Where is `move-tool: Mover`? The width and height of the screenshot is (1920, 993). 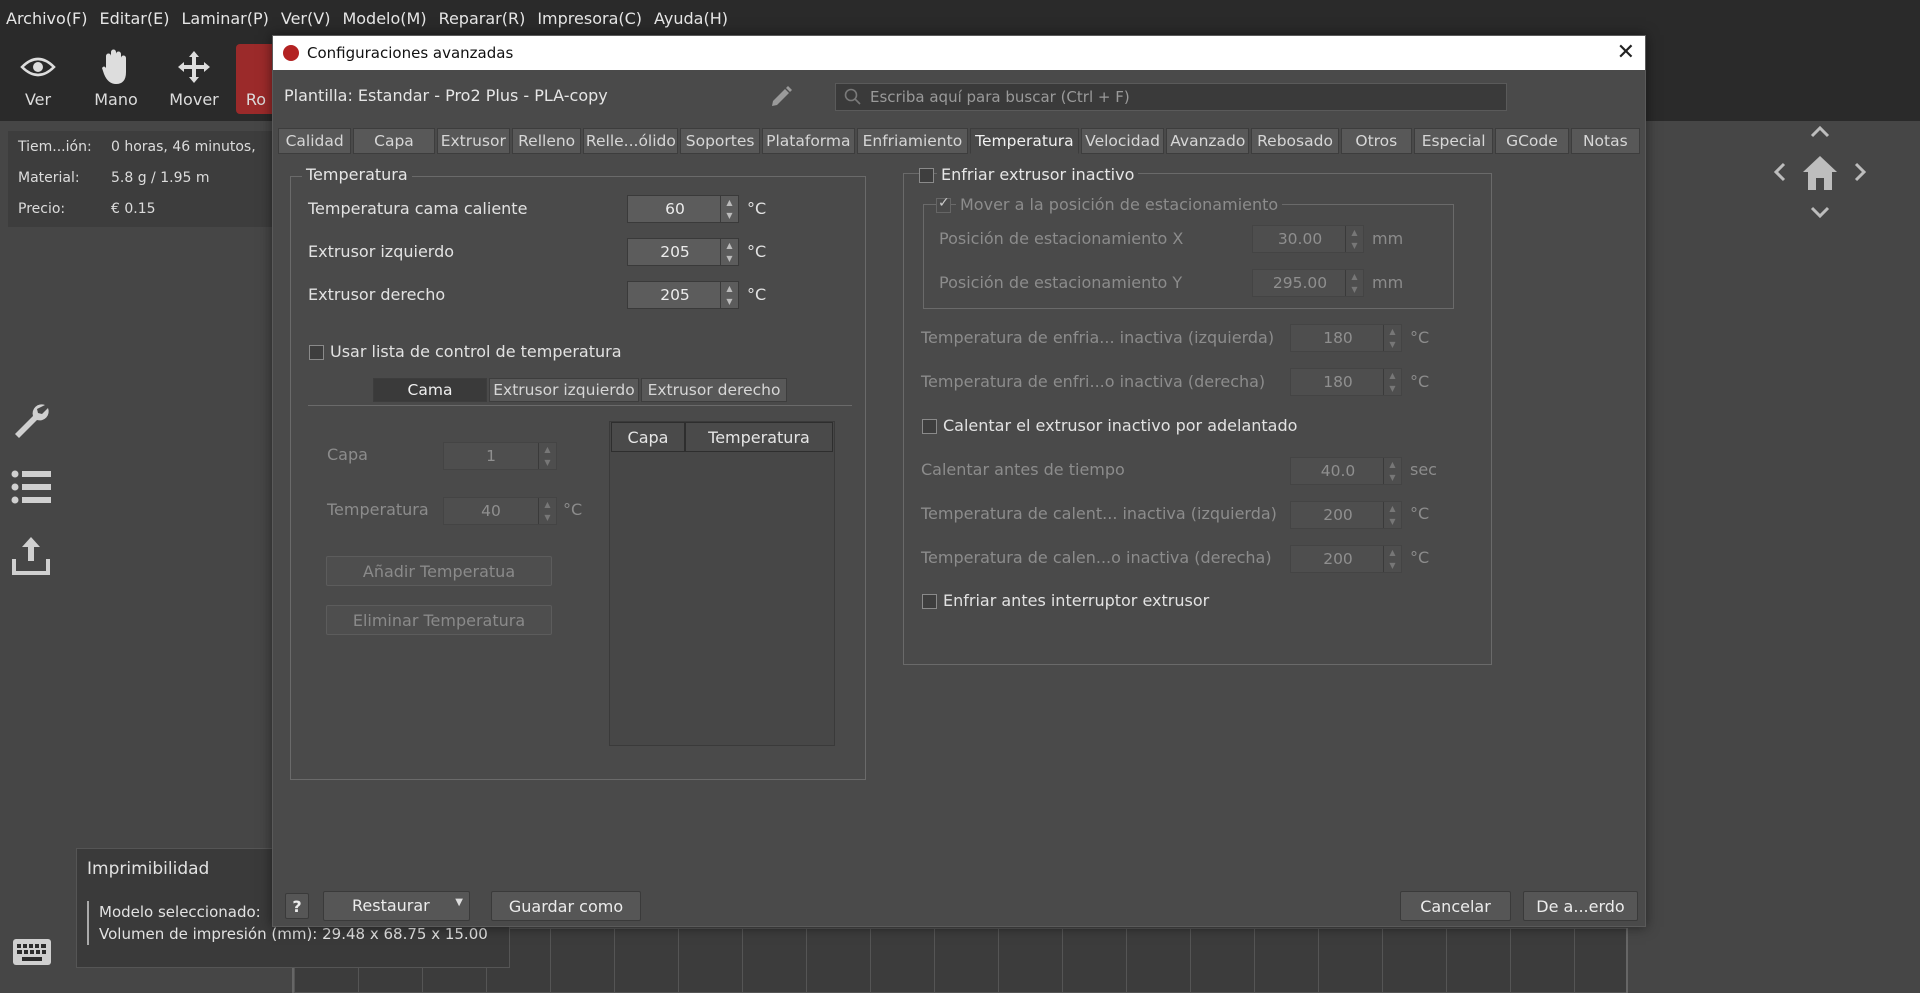
move-tool: Mover is located at coordinates (194, 79).